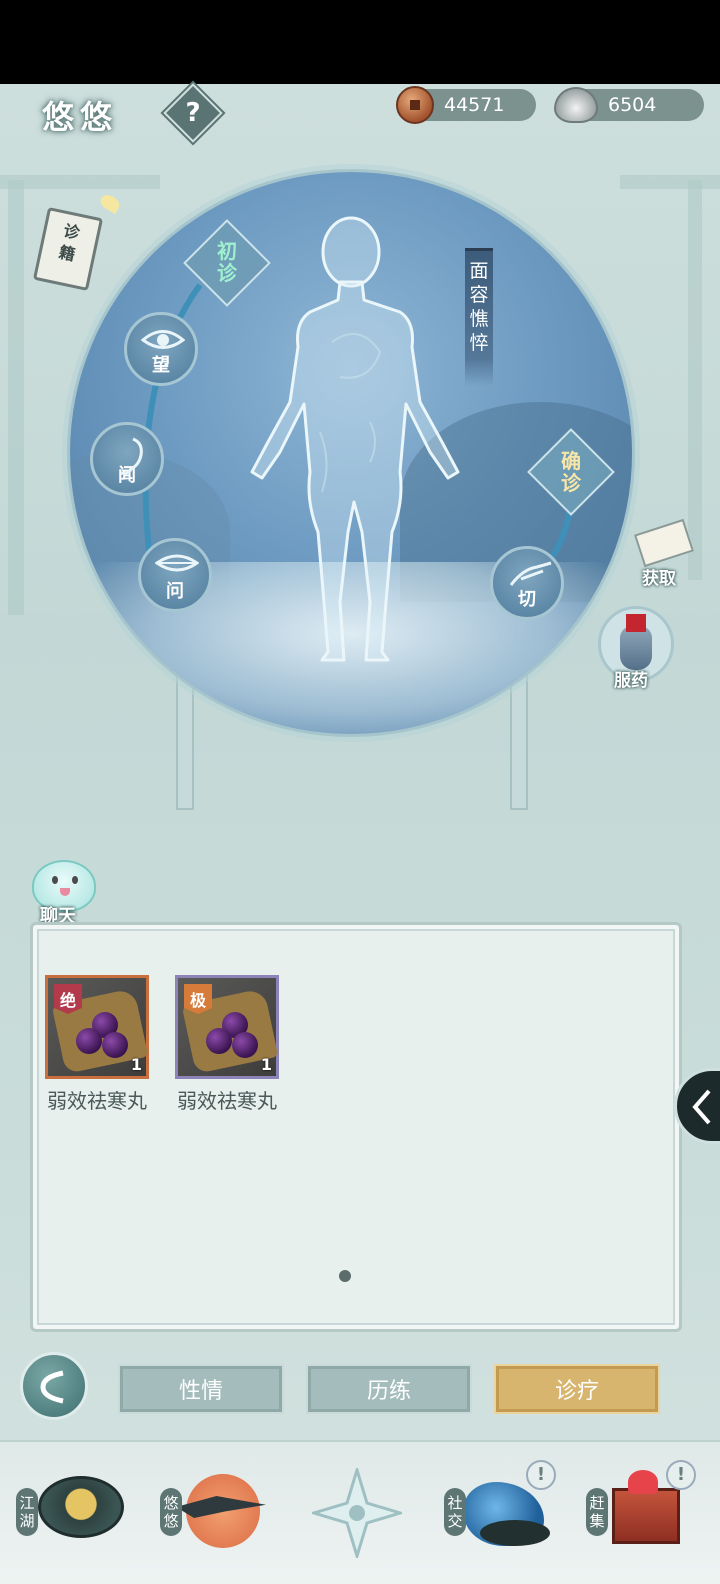  Describe the element at coordinates (171, 1512) in the screenshot. I see `nav-youyou-label: 悠悠` at that location.